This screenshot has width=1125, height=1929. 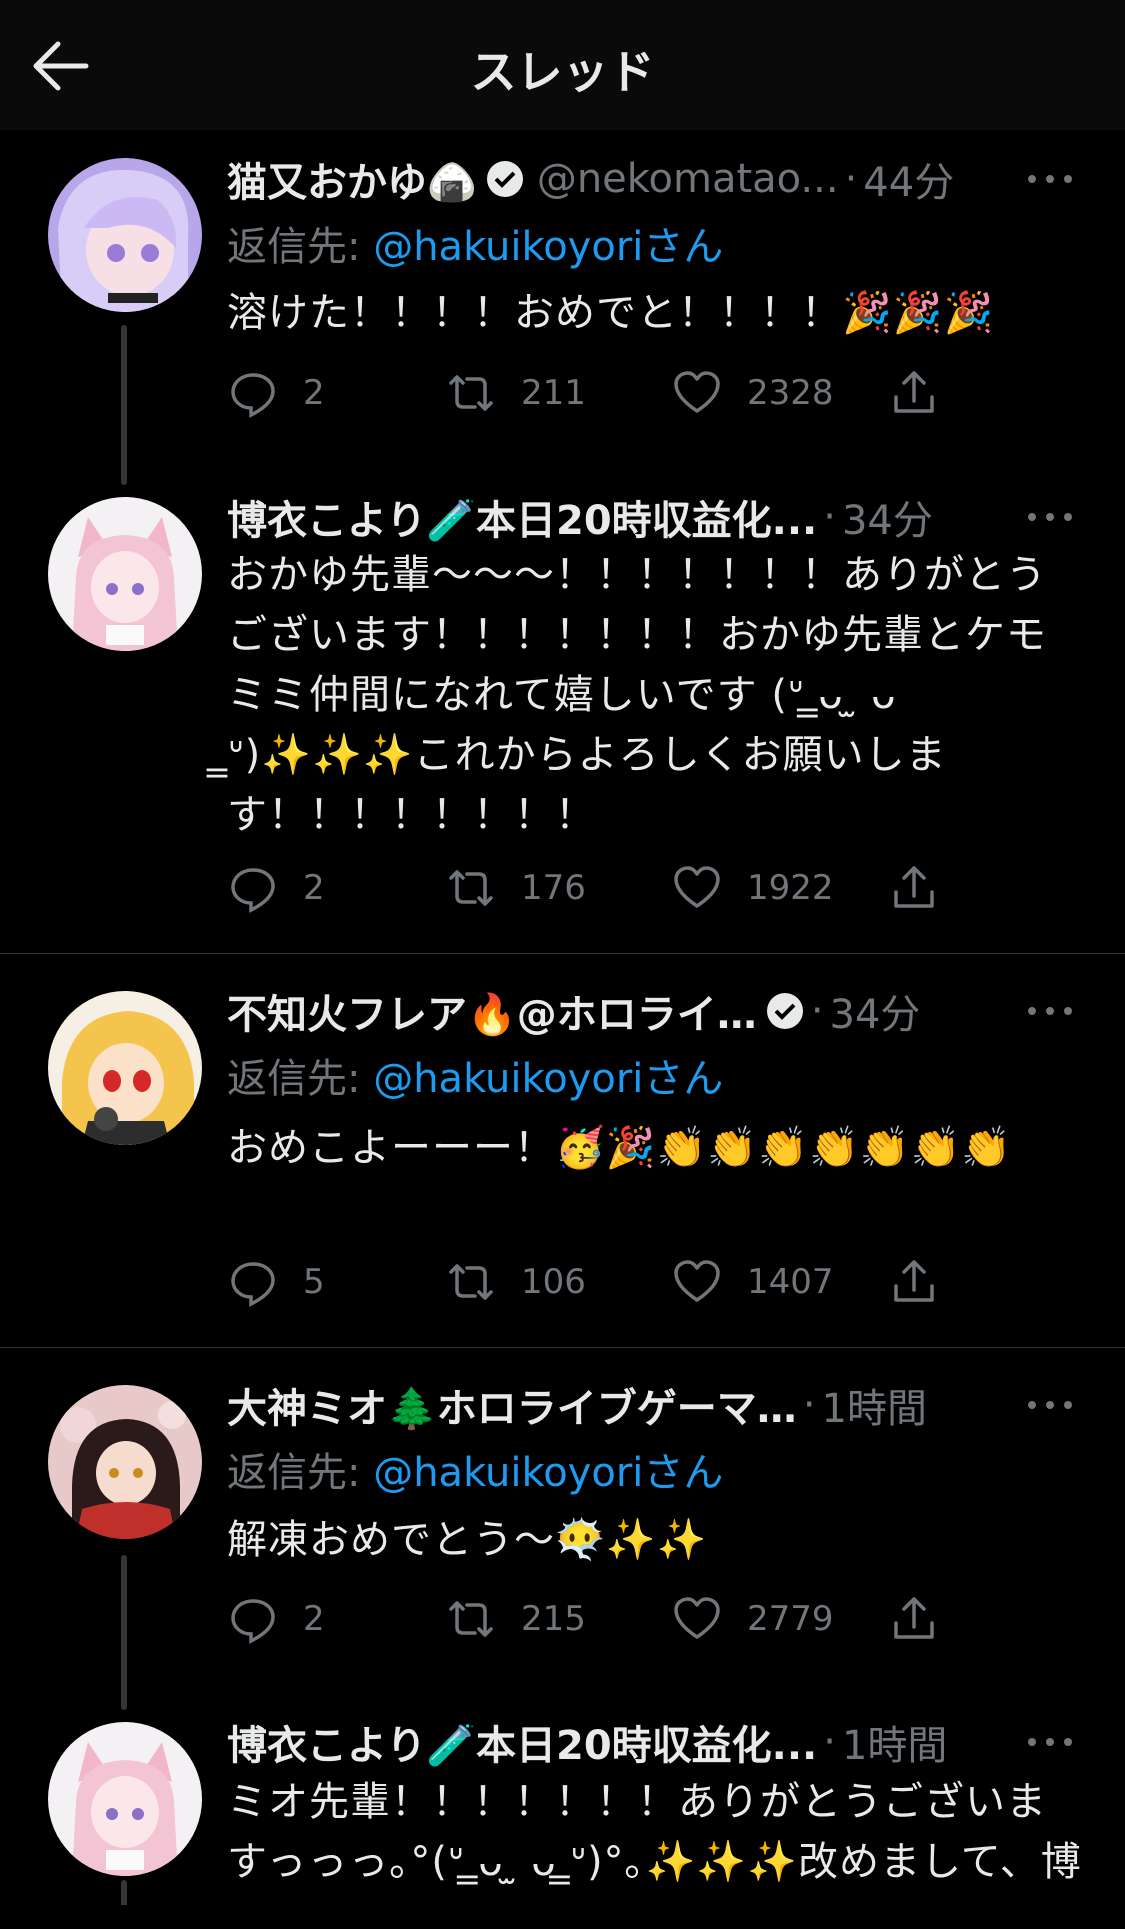 I want to click on retweet-count: 215, so click(x=553, y=1619).